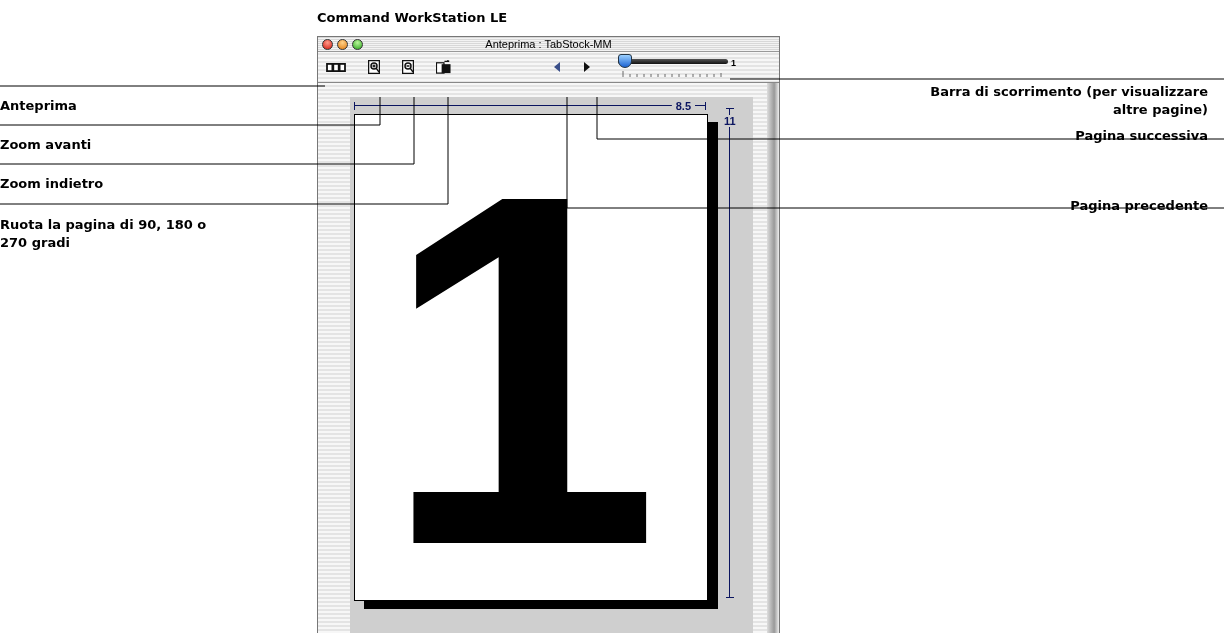 The image size is (1224, 633). What do you see at coordinates (730, 121) in the screenshot?
I see `height-label: 11` at bounding box center [730, 121].